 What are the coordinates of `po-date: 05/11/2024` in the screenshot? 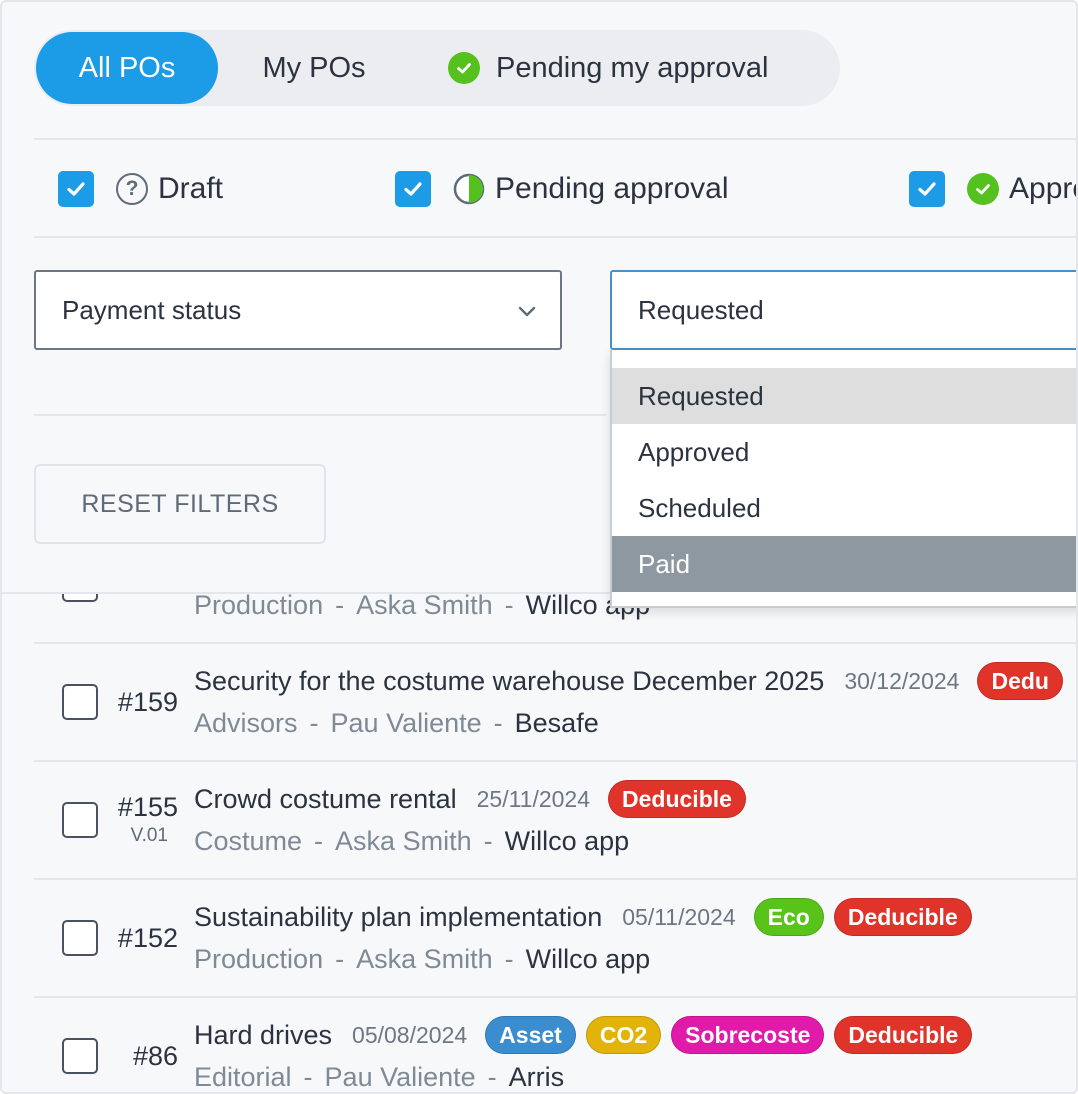 It's located at (679, 916).